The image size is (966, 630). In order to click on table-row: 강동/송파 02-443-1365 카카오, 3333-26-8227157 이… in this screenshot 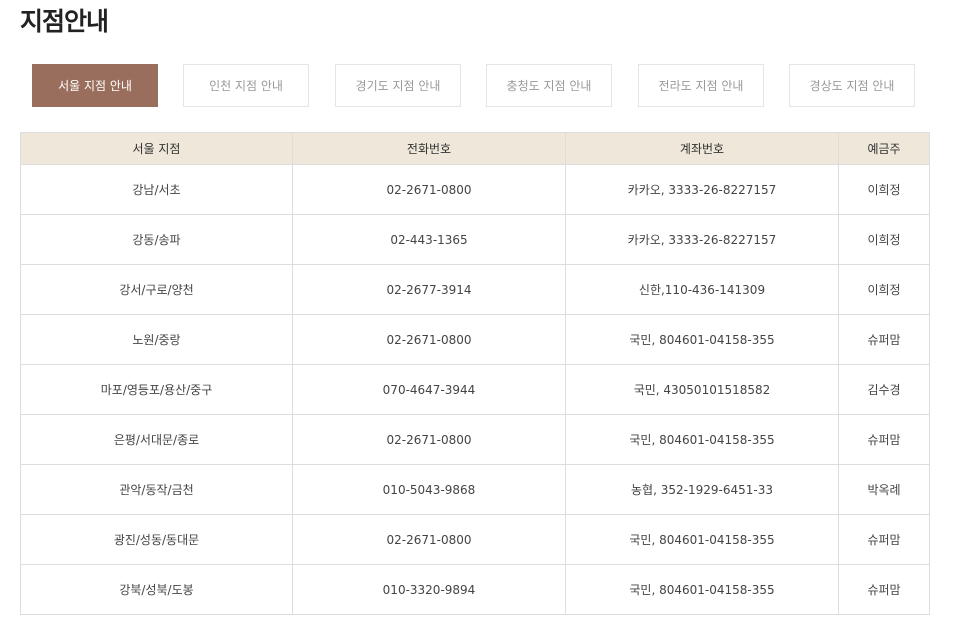, I will do `click(475, 239)`.